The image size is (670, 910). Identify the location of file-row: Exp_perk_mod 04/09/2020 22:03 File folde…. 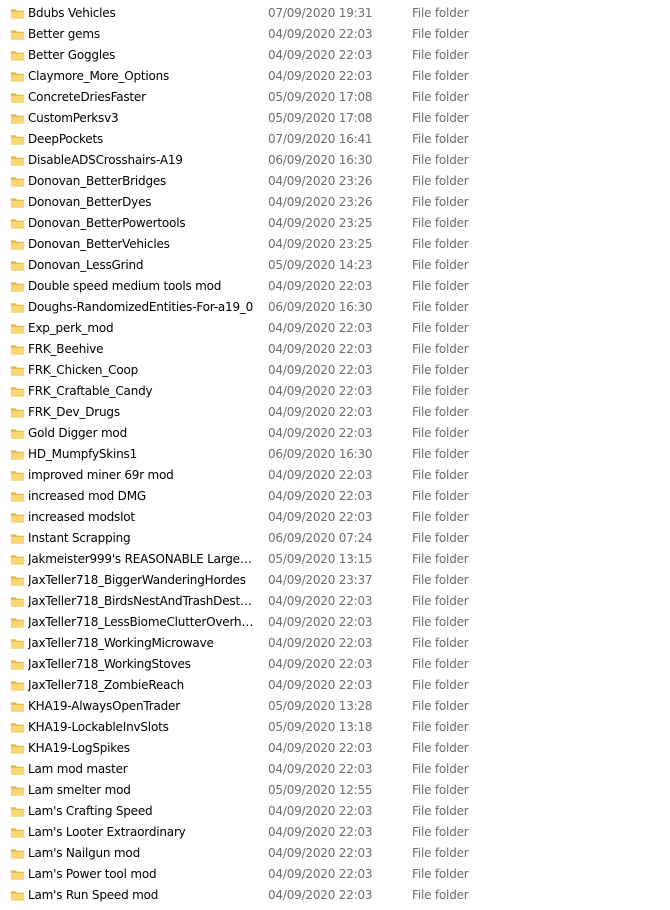
(335, 328).